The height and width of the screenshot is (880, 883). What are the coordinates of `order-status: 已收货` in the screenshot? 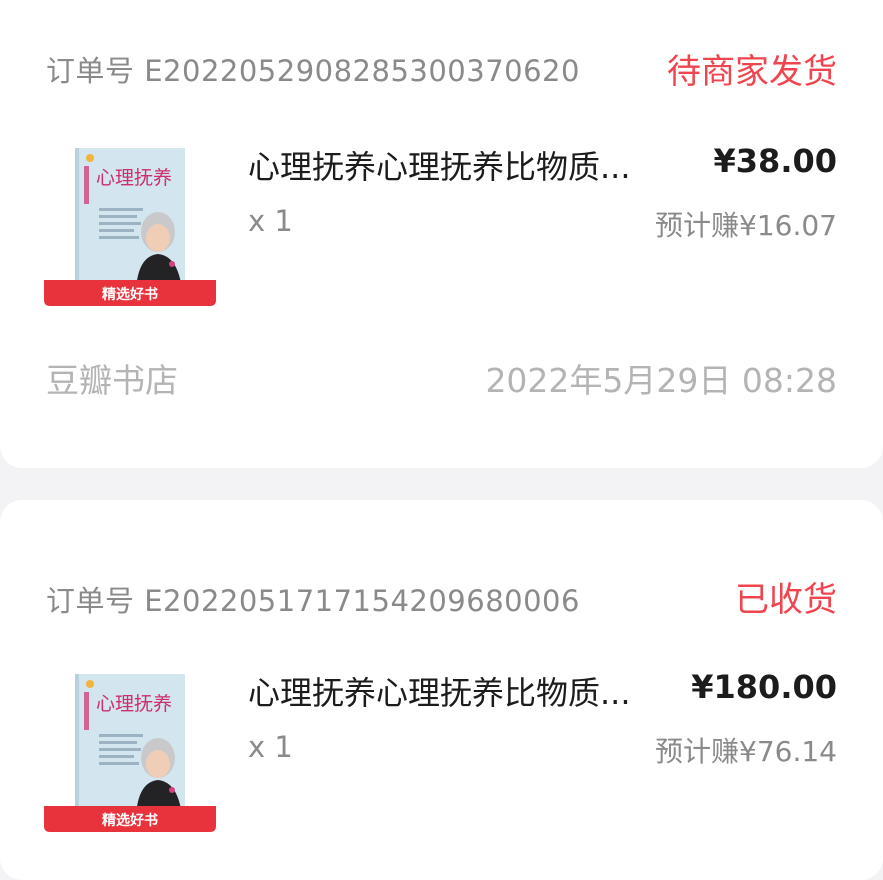 It's located at (786, 600).